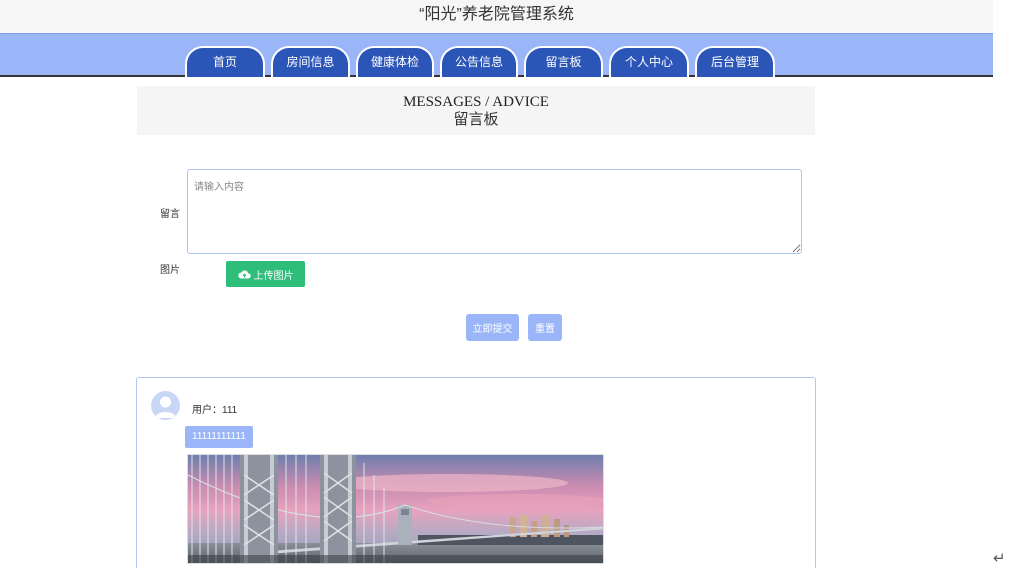 The width and height of the screenshot is (1027, 568). Describe the element at coordinates (999, 558) in the screenshot. I see `return-arrow-icon: ↵` at that location.